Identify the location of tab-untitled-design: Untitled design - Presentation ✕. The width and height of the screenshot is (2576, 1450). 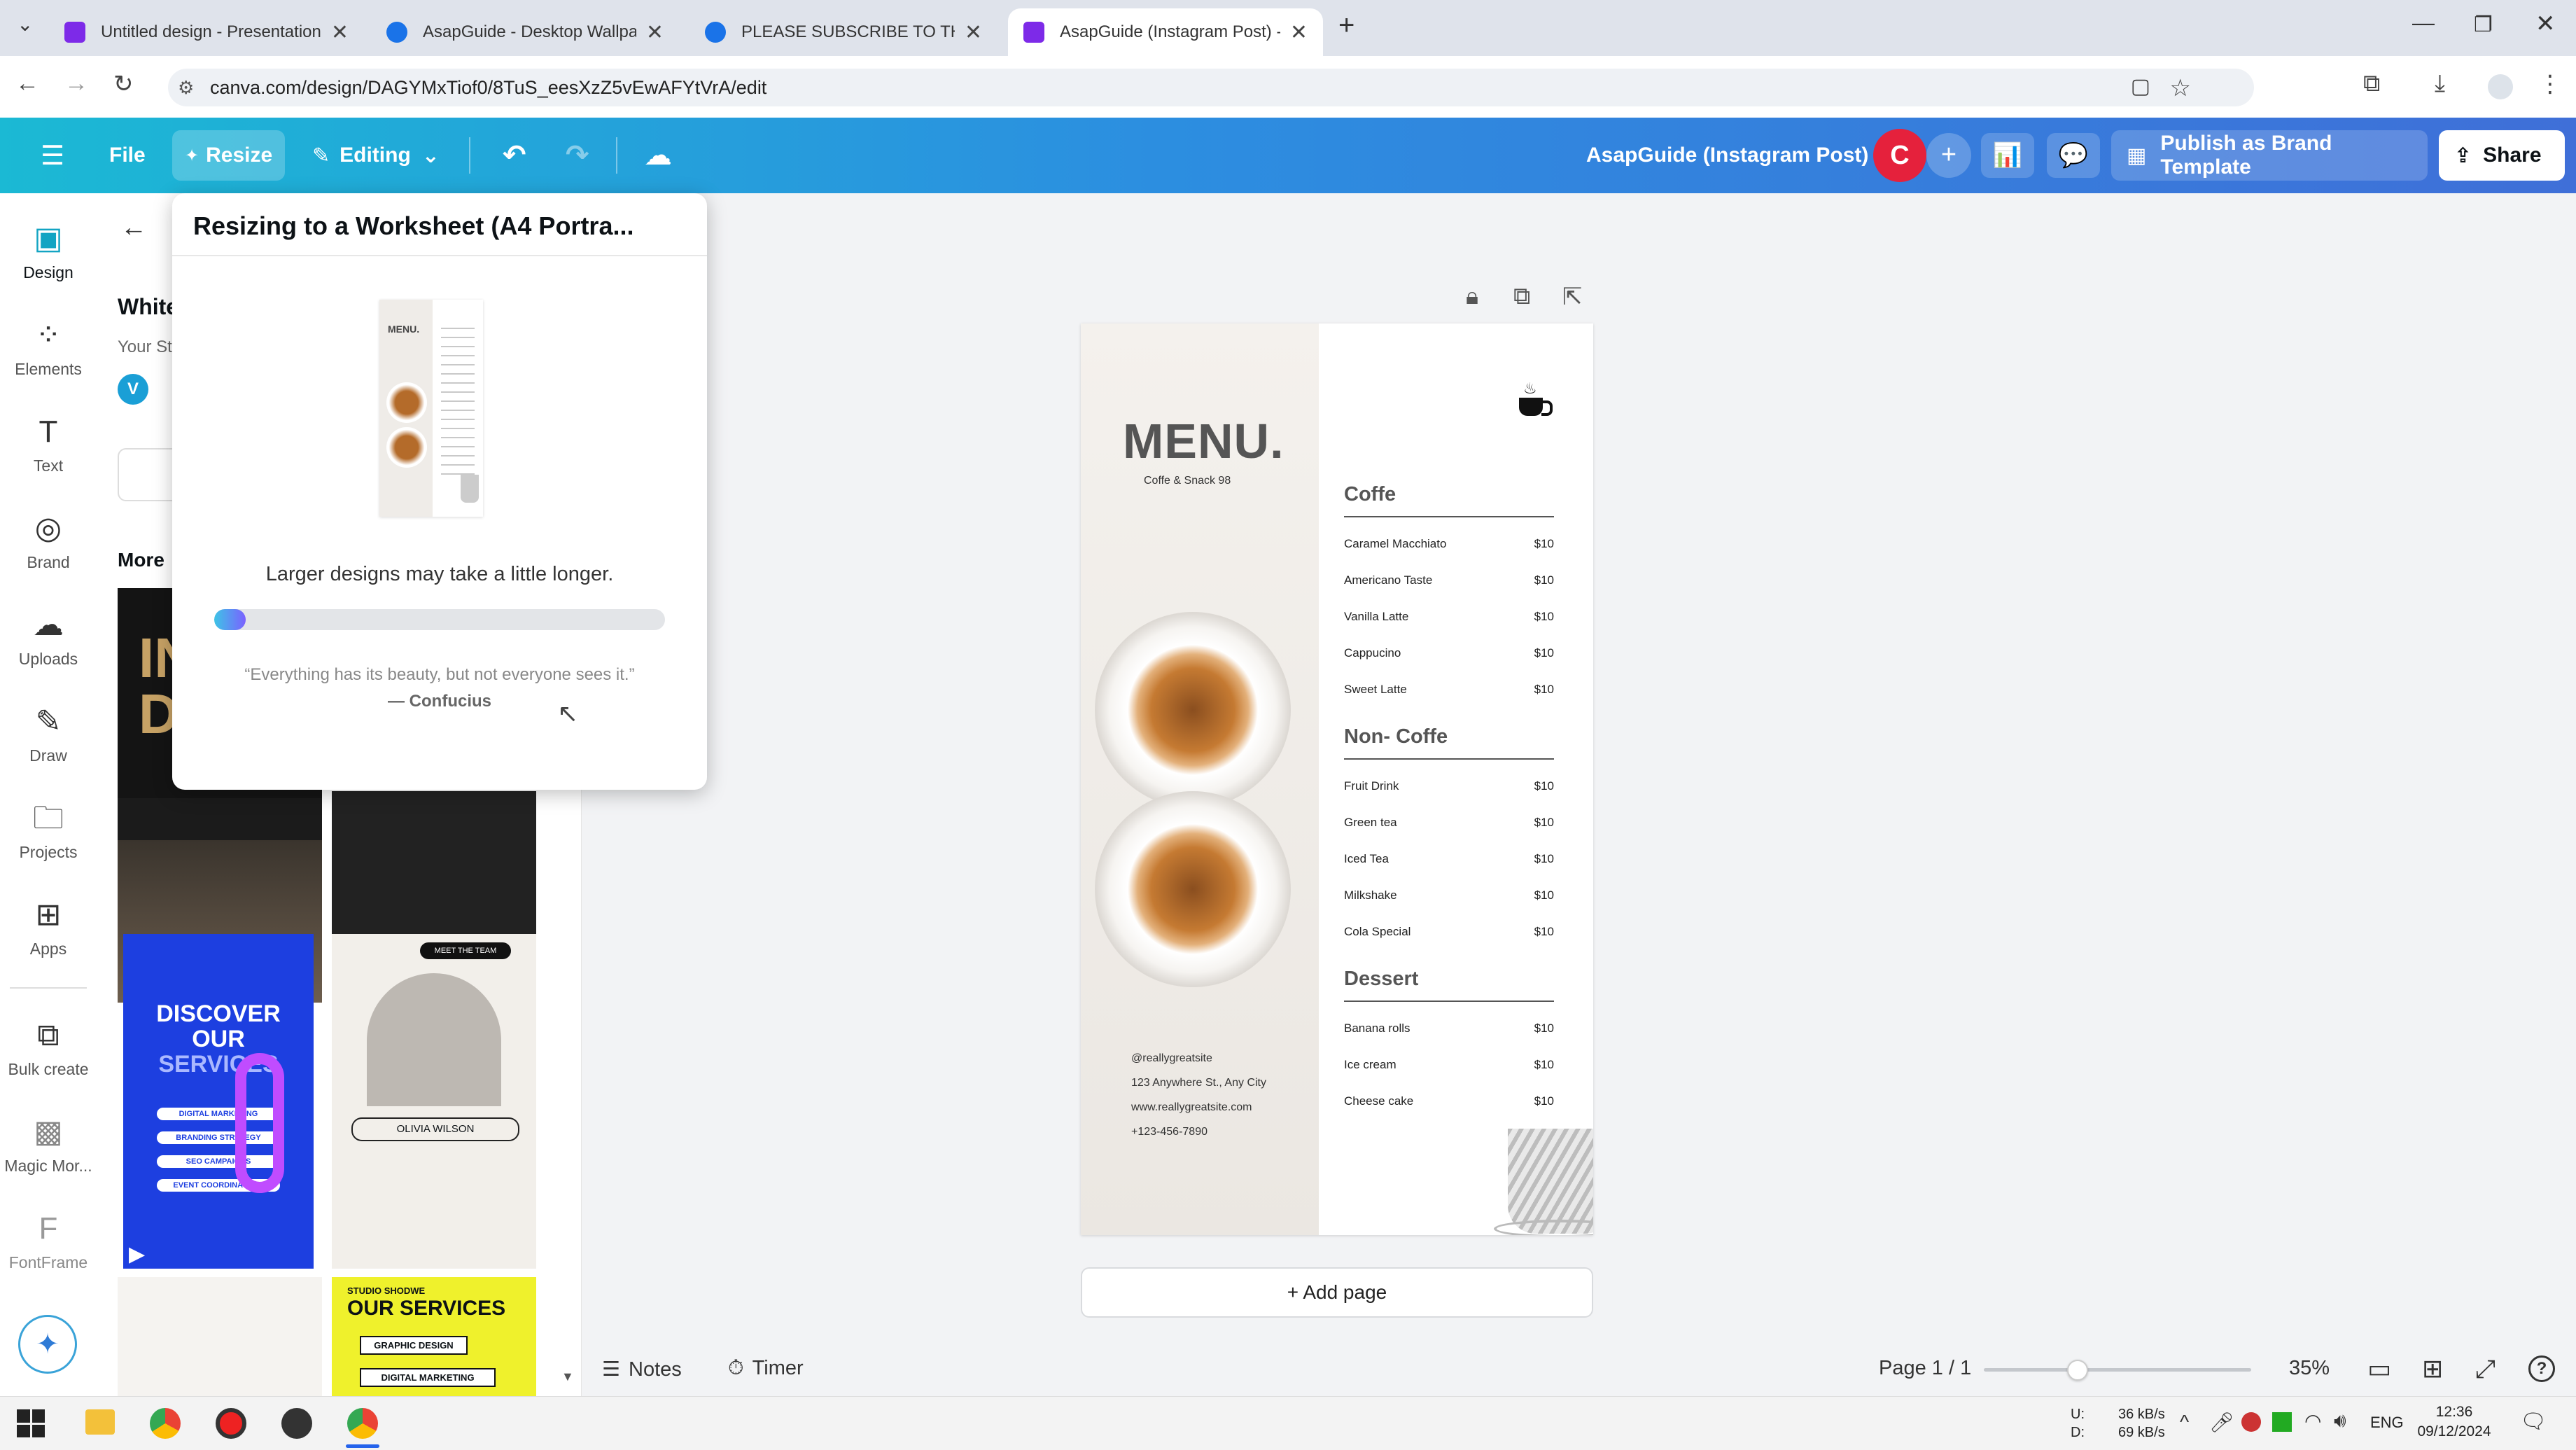
(206, 32).